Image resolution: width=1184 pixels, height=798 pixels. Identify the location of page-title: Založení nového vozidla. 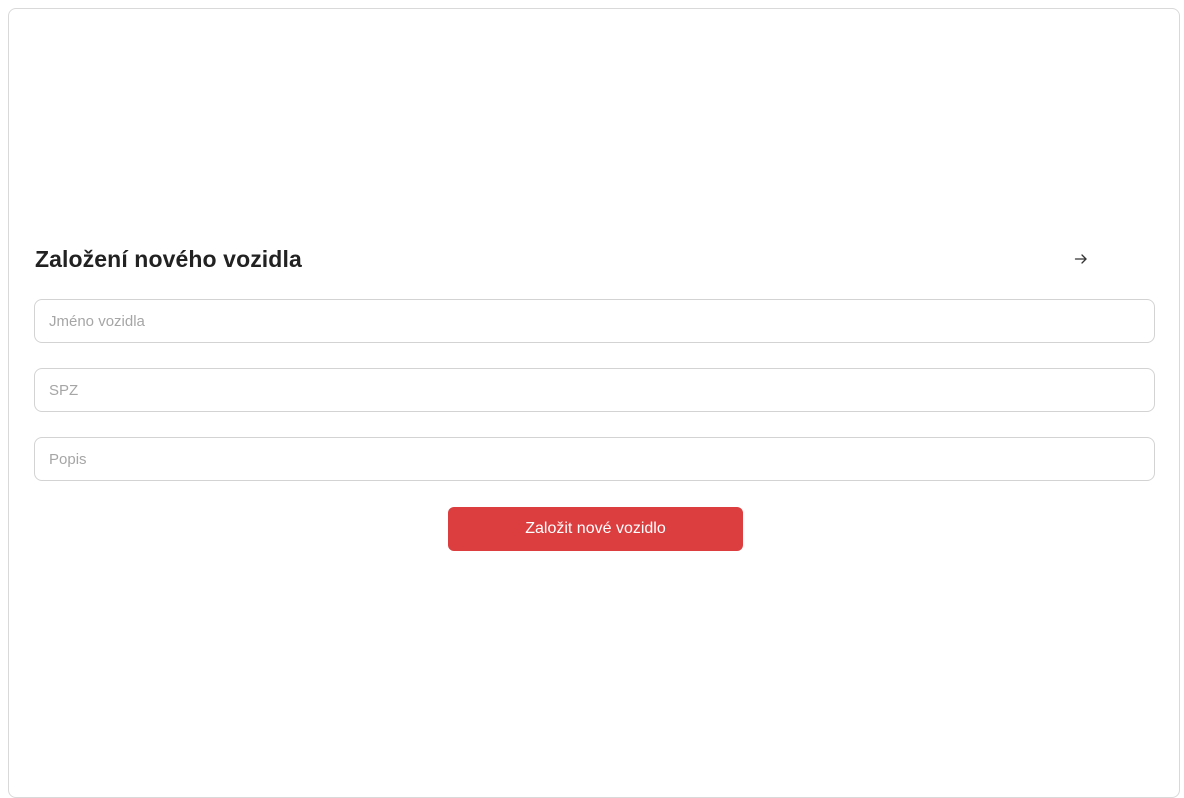
(168, 258).